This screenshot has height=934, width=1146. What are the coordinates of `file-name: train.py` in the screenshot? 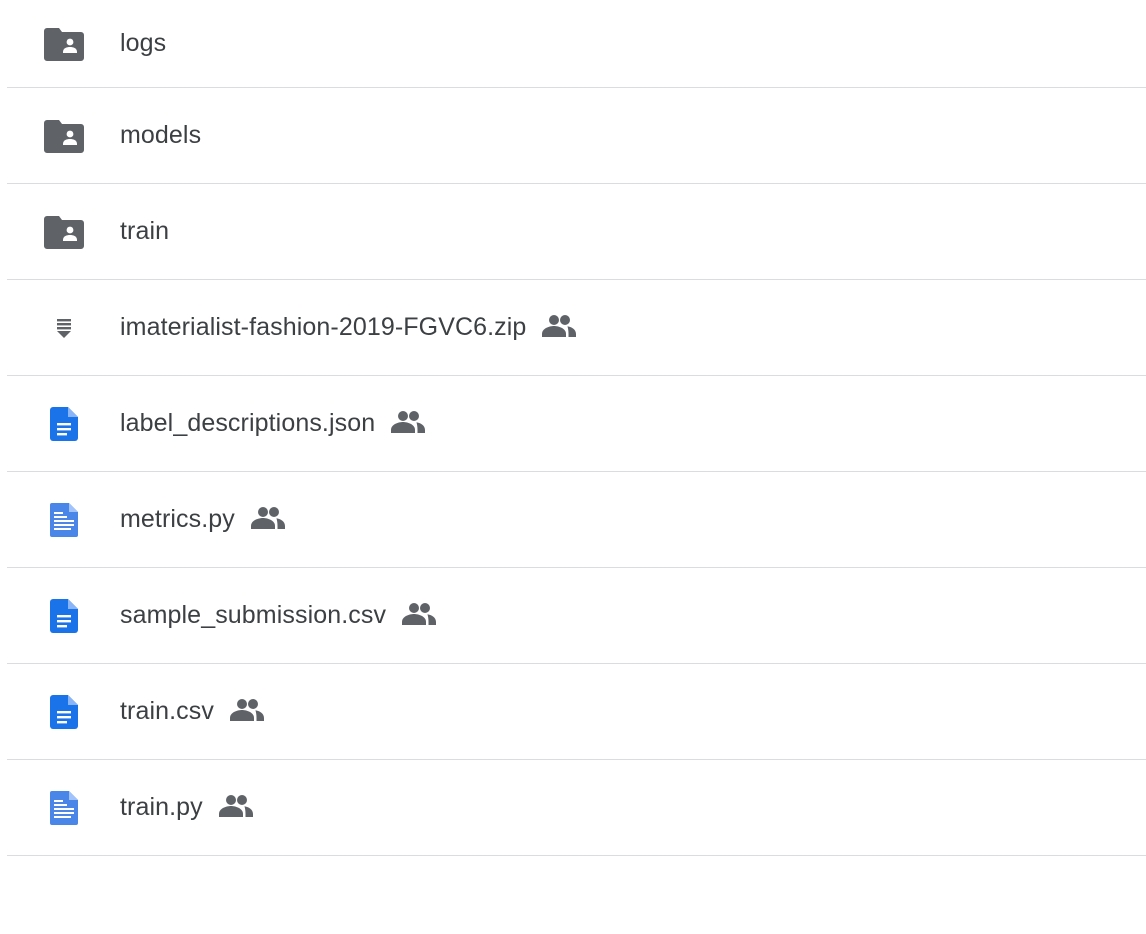 It's located at (186, 807).